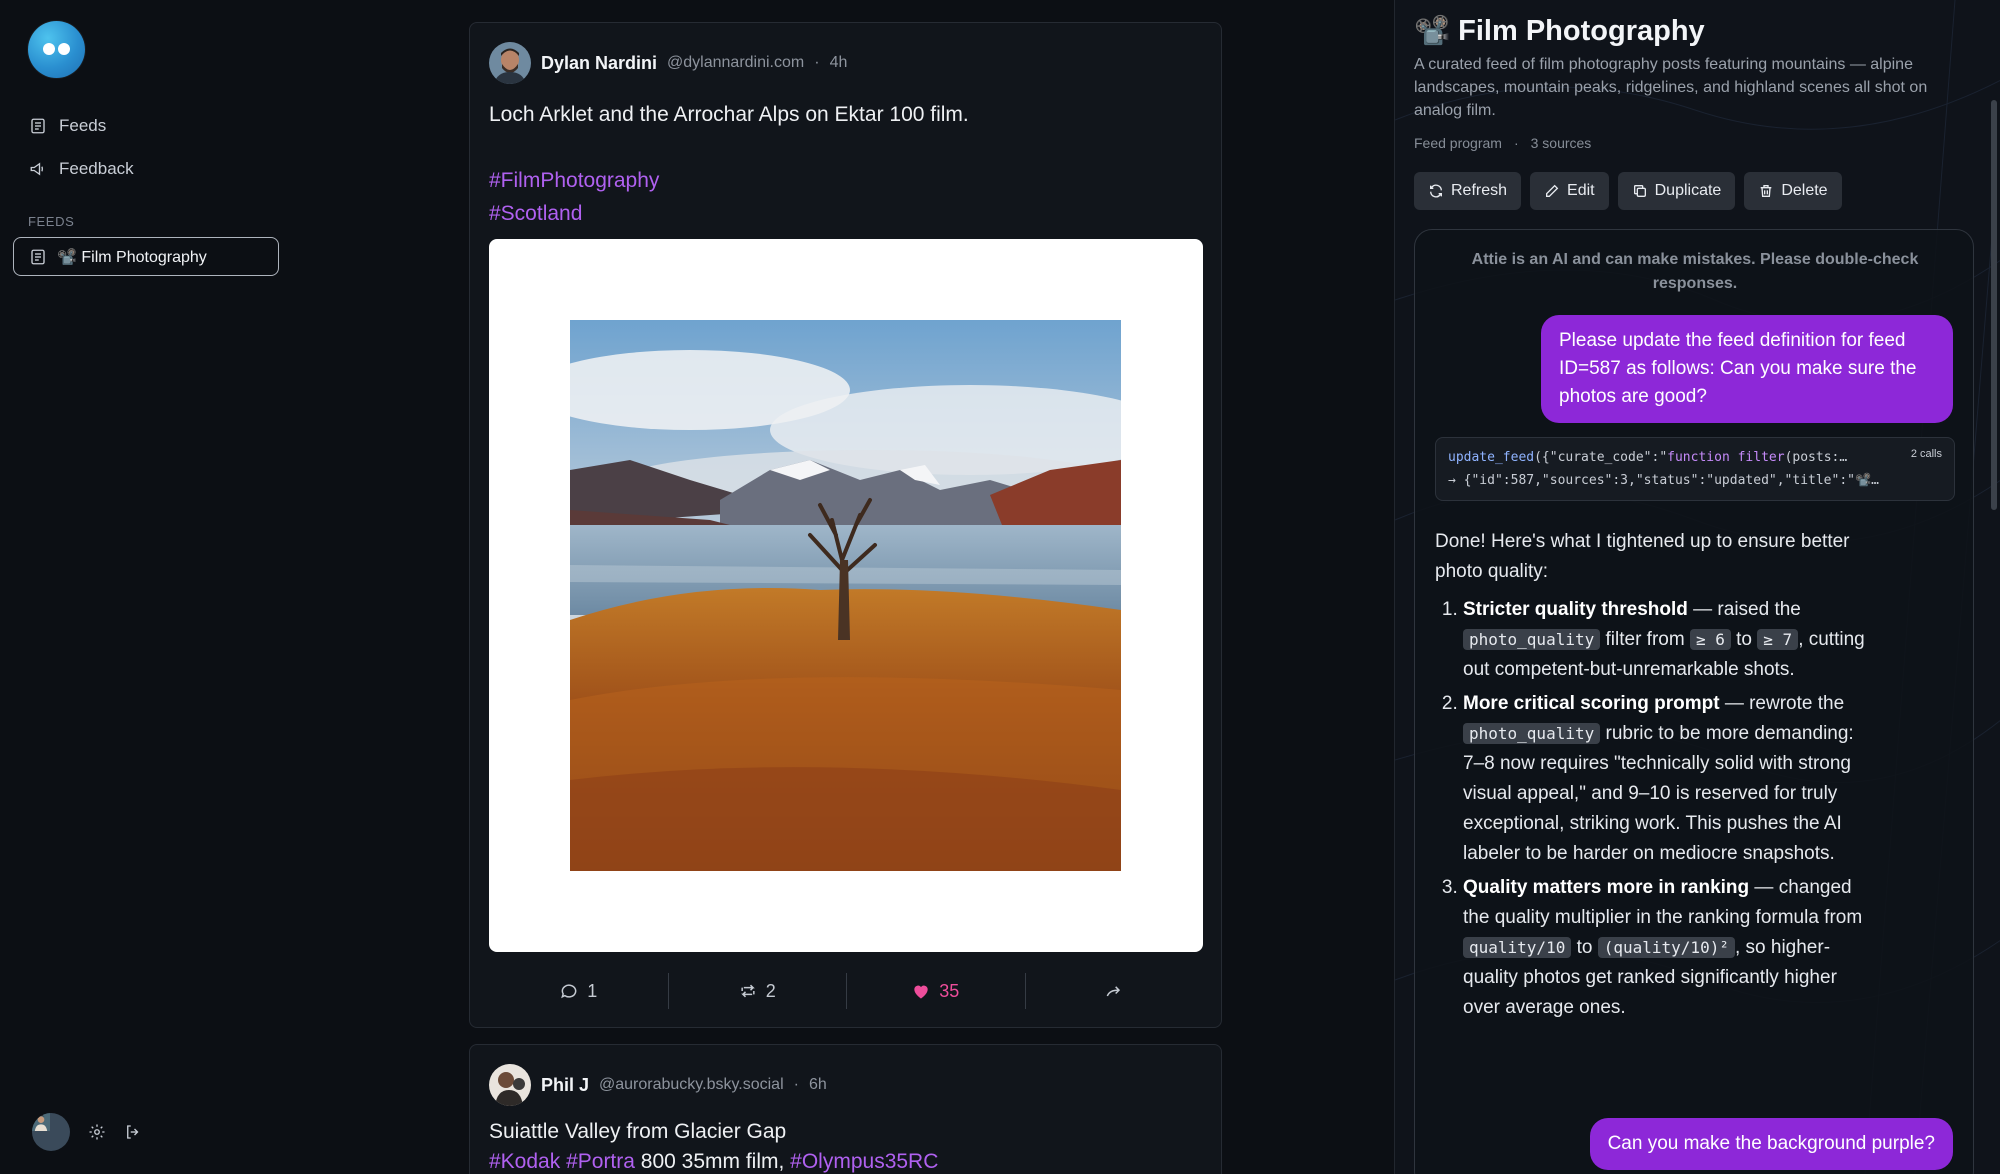 The width and height of the screenshot is (2000, 1174). I want to click on author-avatar-image, so click(510, 1085).